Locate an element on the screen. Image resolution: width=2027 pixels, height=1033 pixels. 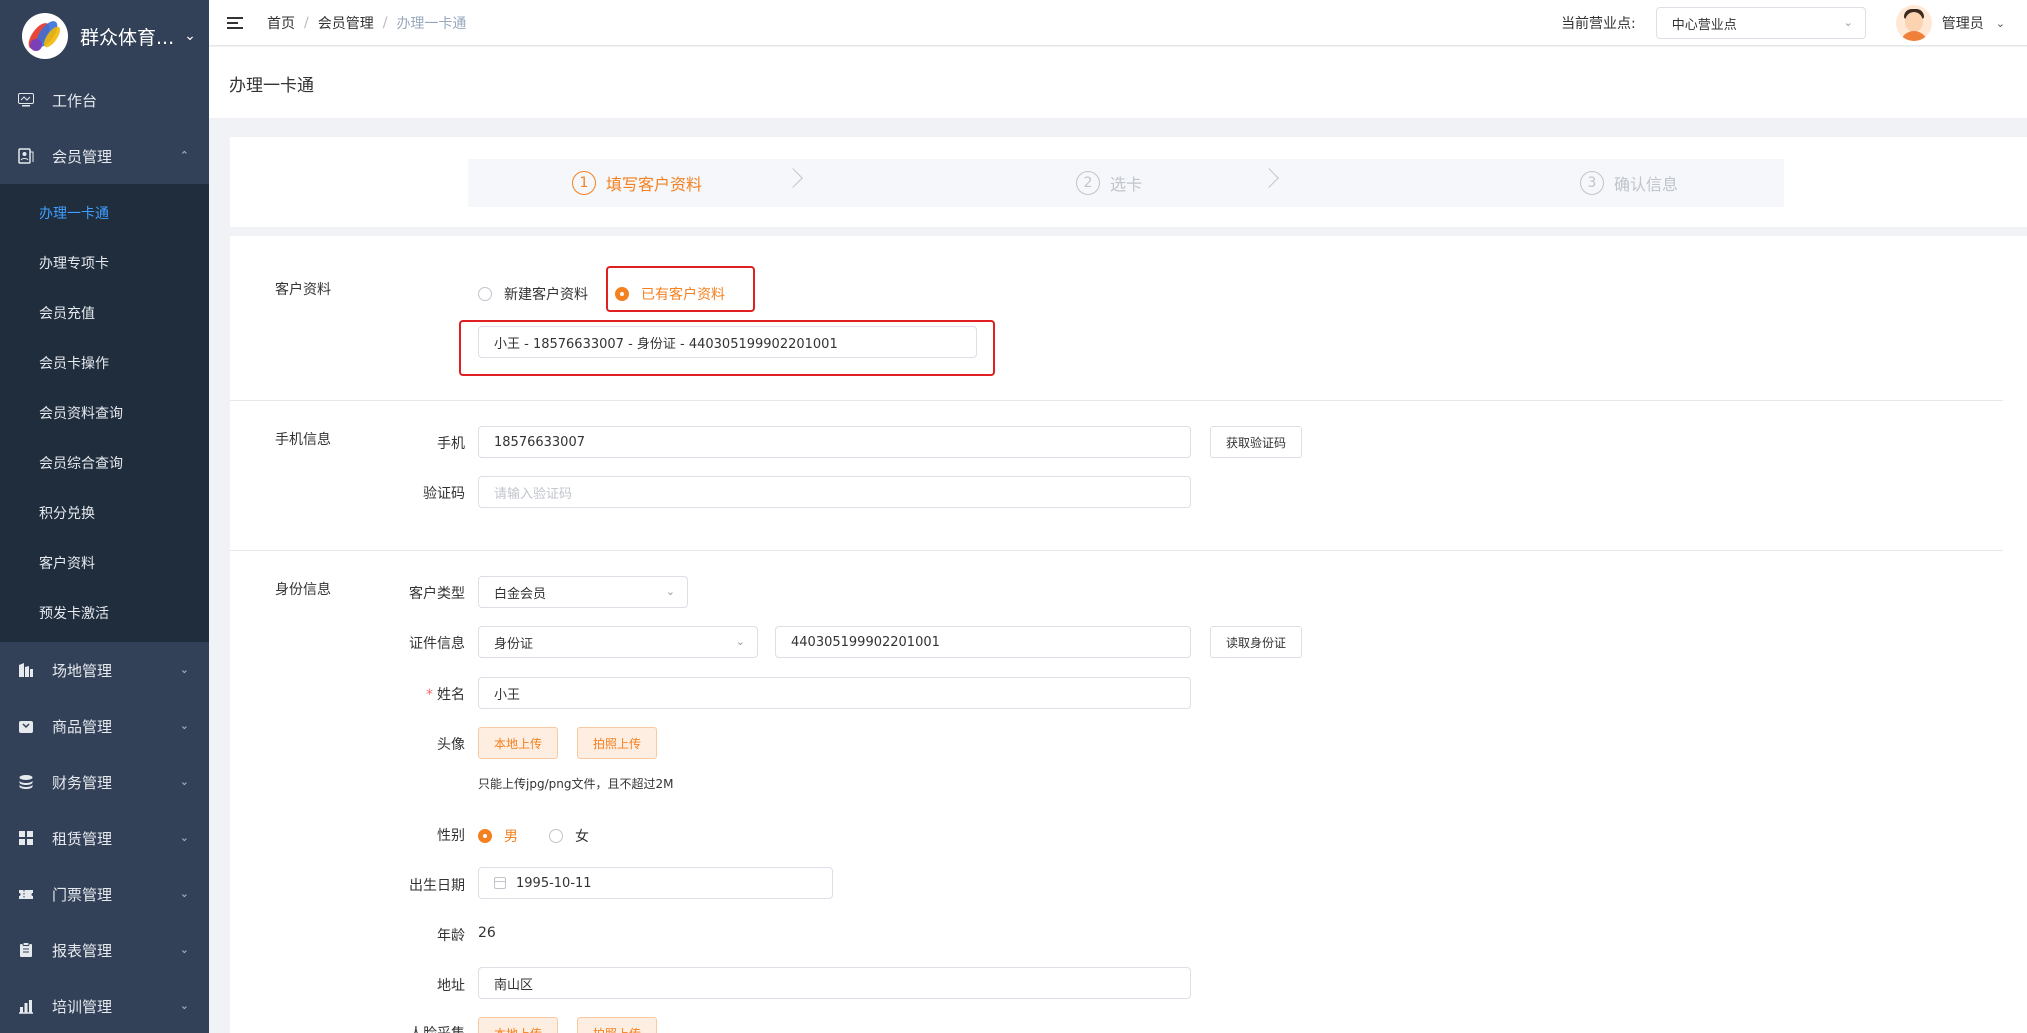
get-code-button: 获取验证码 is located at coordinates (1256, 442).